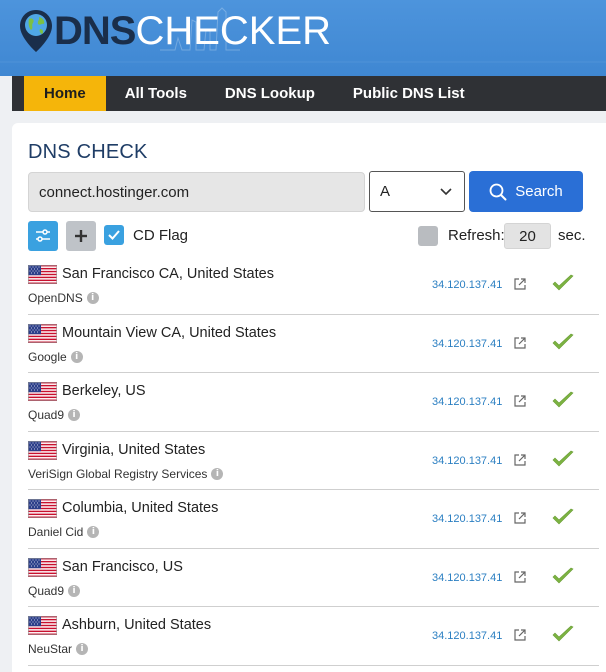 The height and width of the screenshot is (672, 606). Describe the element at coordinates (36, 31) in the screenshot. I see `globe-pin-icon` at that location.